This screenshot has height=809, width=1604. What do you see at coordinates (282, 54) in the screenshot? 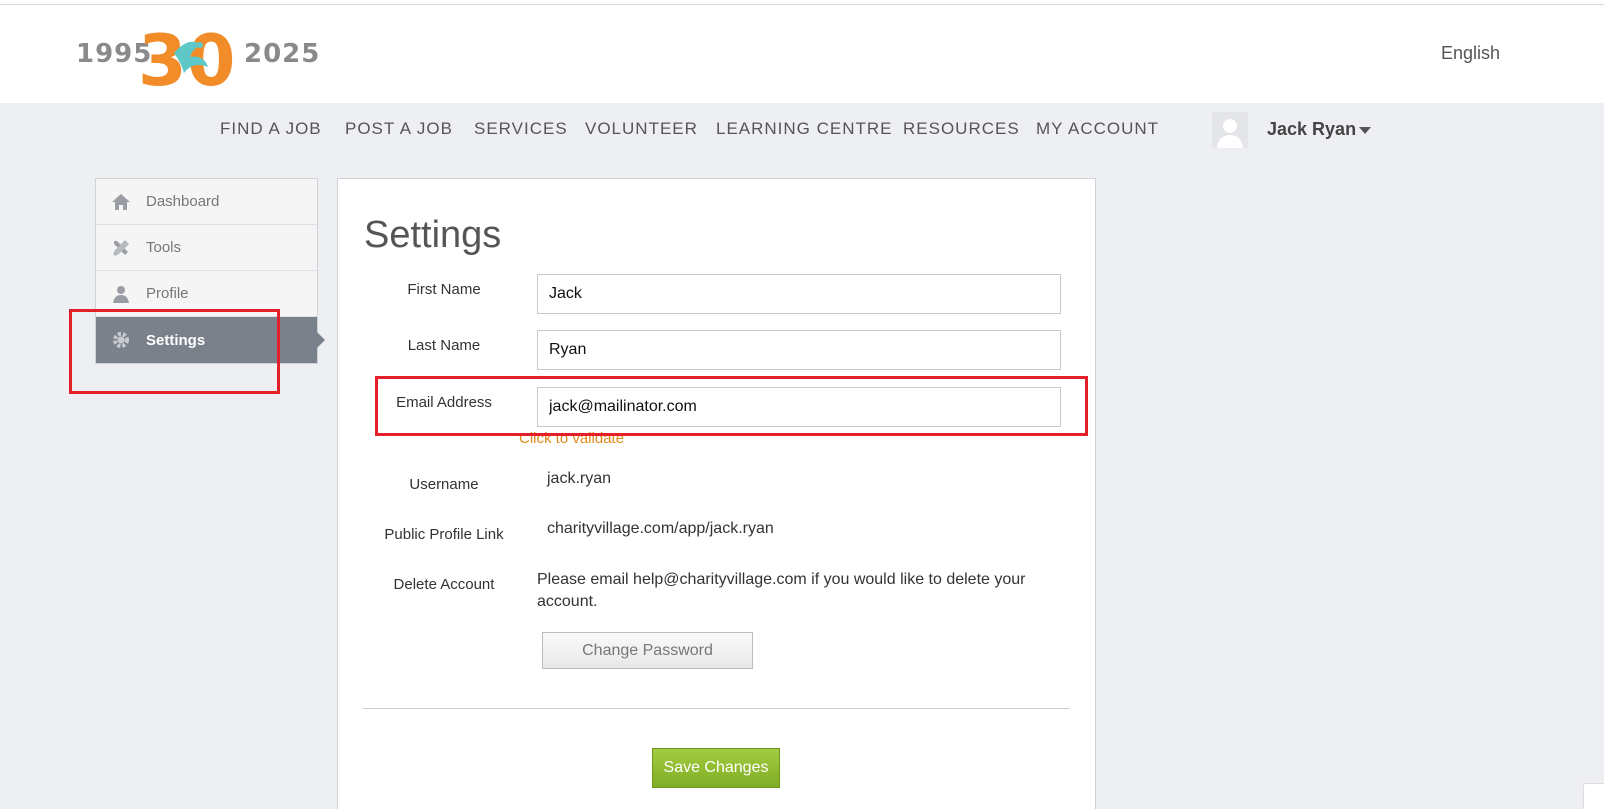
I see `logo-year-end: 2025` at bounding box center [282, 54].